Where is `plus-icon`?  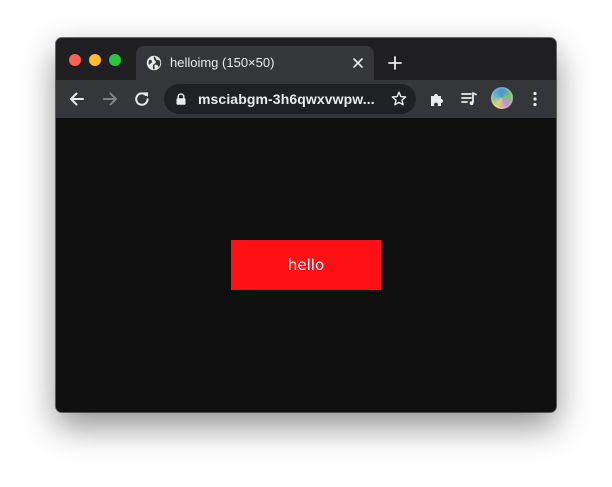 plus-icon is located at coordinates (395, 63).